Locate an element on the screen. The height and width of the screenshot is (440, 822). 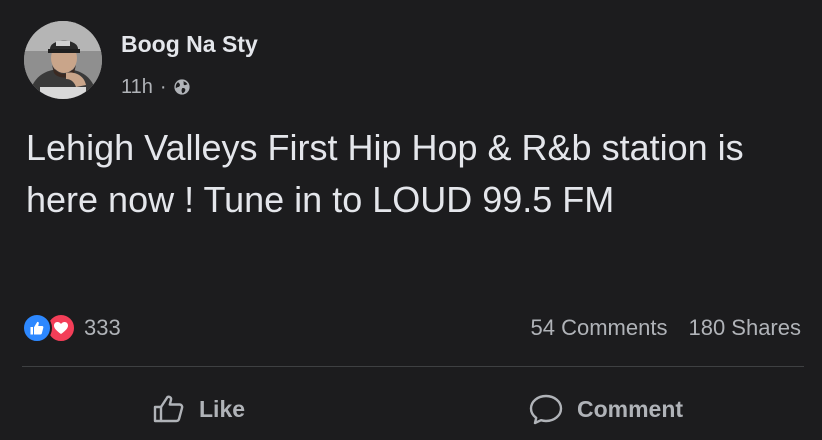
like-button: Like is located at coordinates (198, 409).